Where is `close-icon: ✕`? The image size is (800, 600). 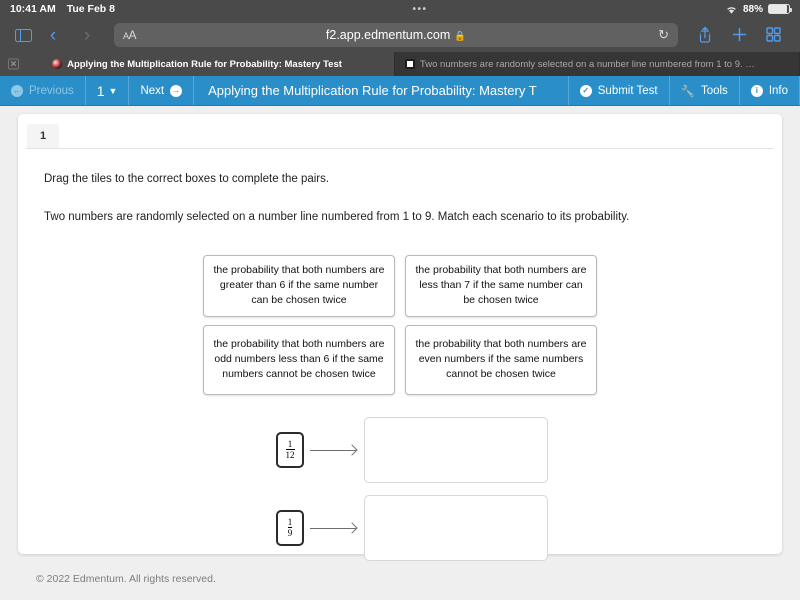
close-icon: ✕ is located at coordinates (13, 64).